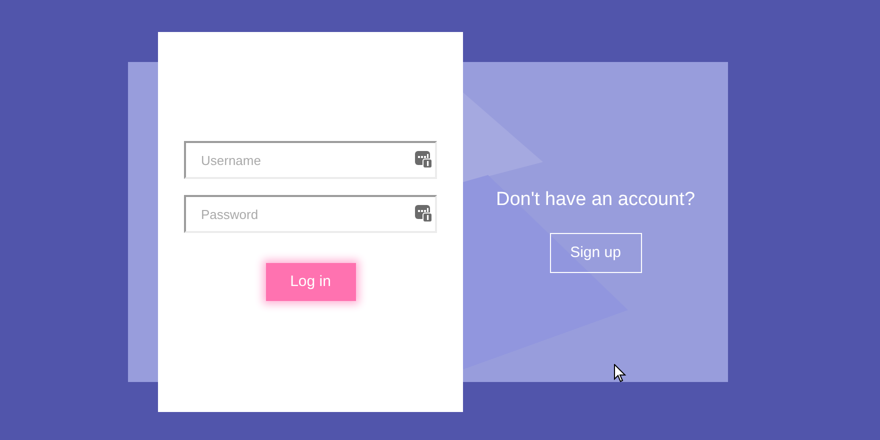  What do you see at coordinates (596, 253) in the screenshot?
I see `signup-button: Sign up` at bounding box center [596, 253].